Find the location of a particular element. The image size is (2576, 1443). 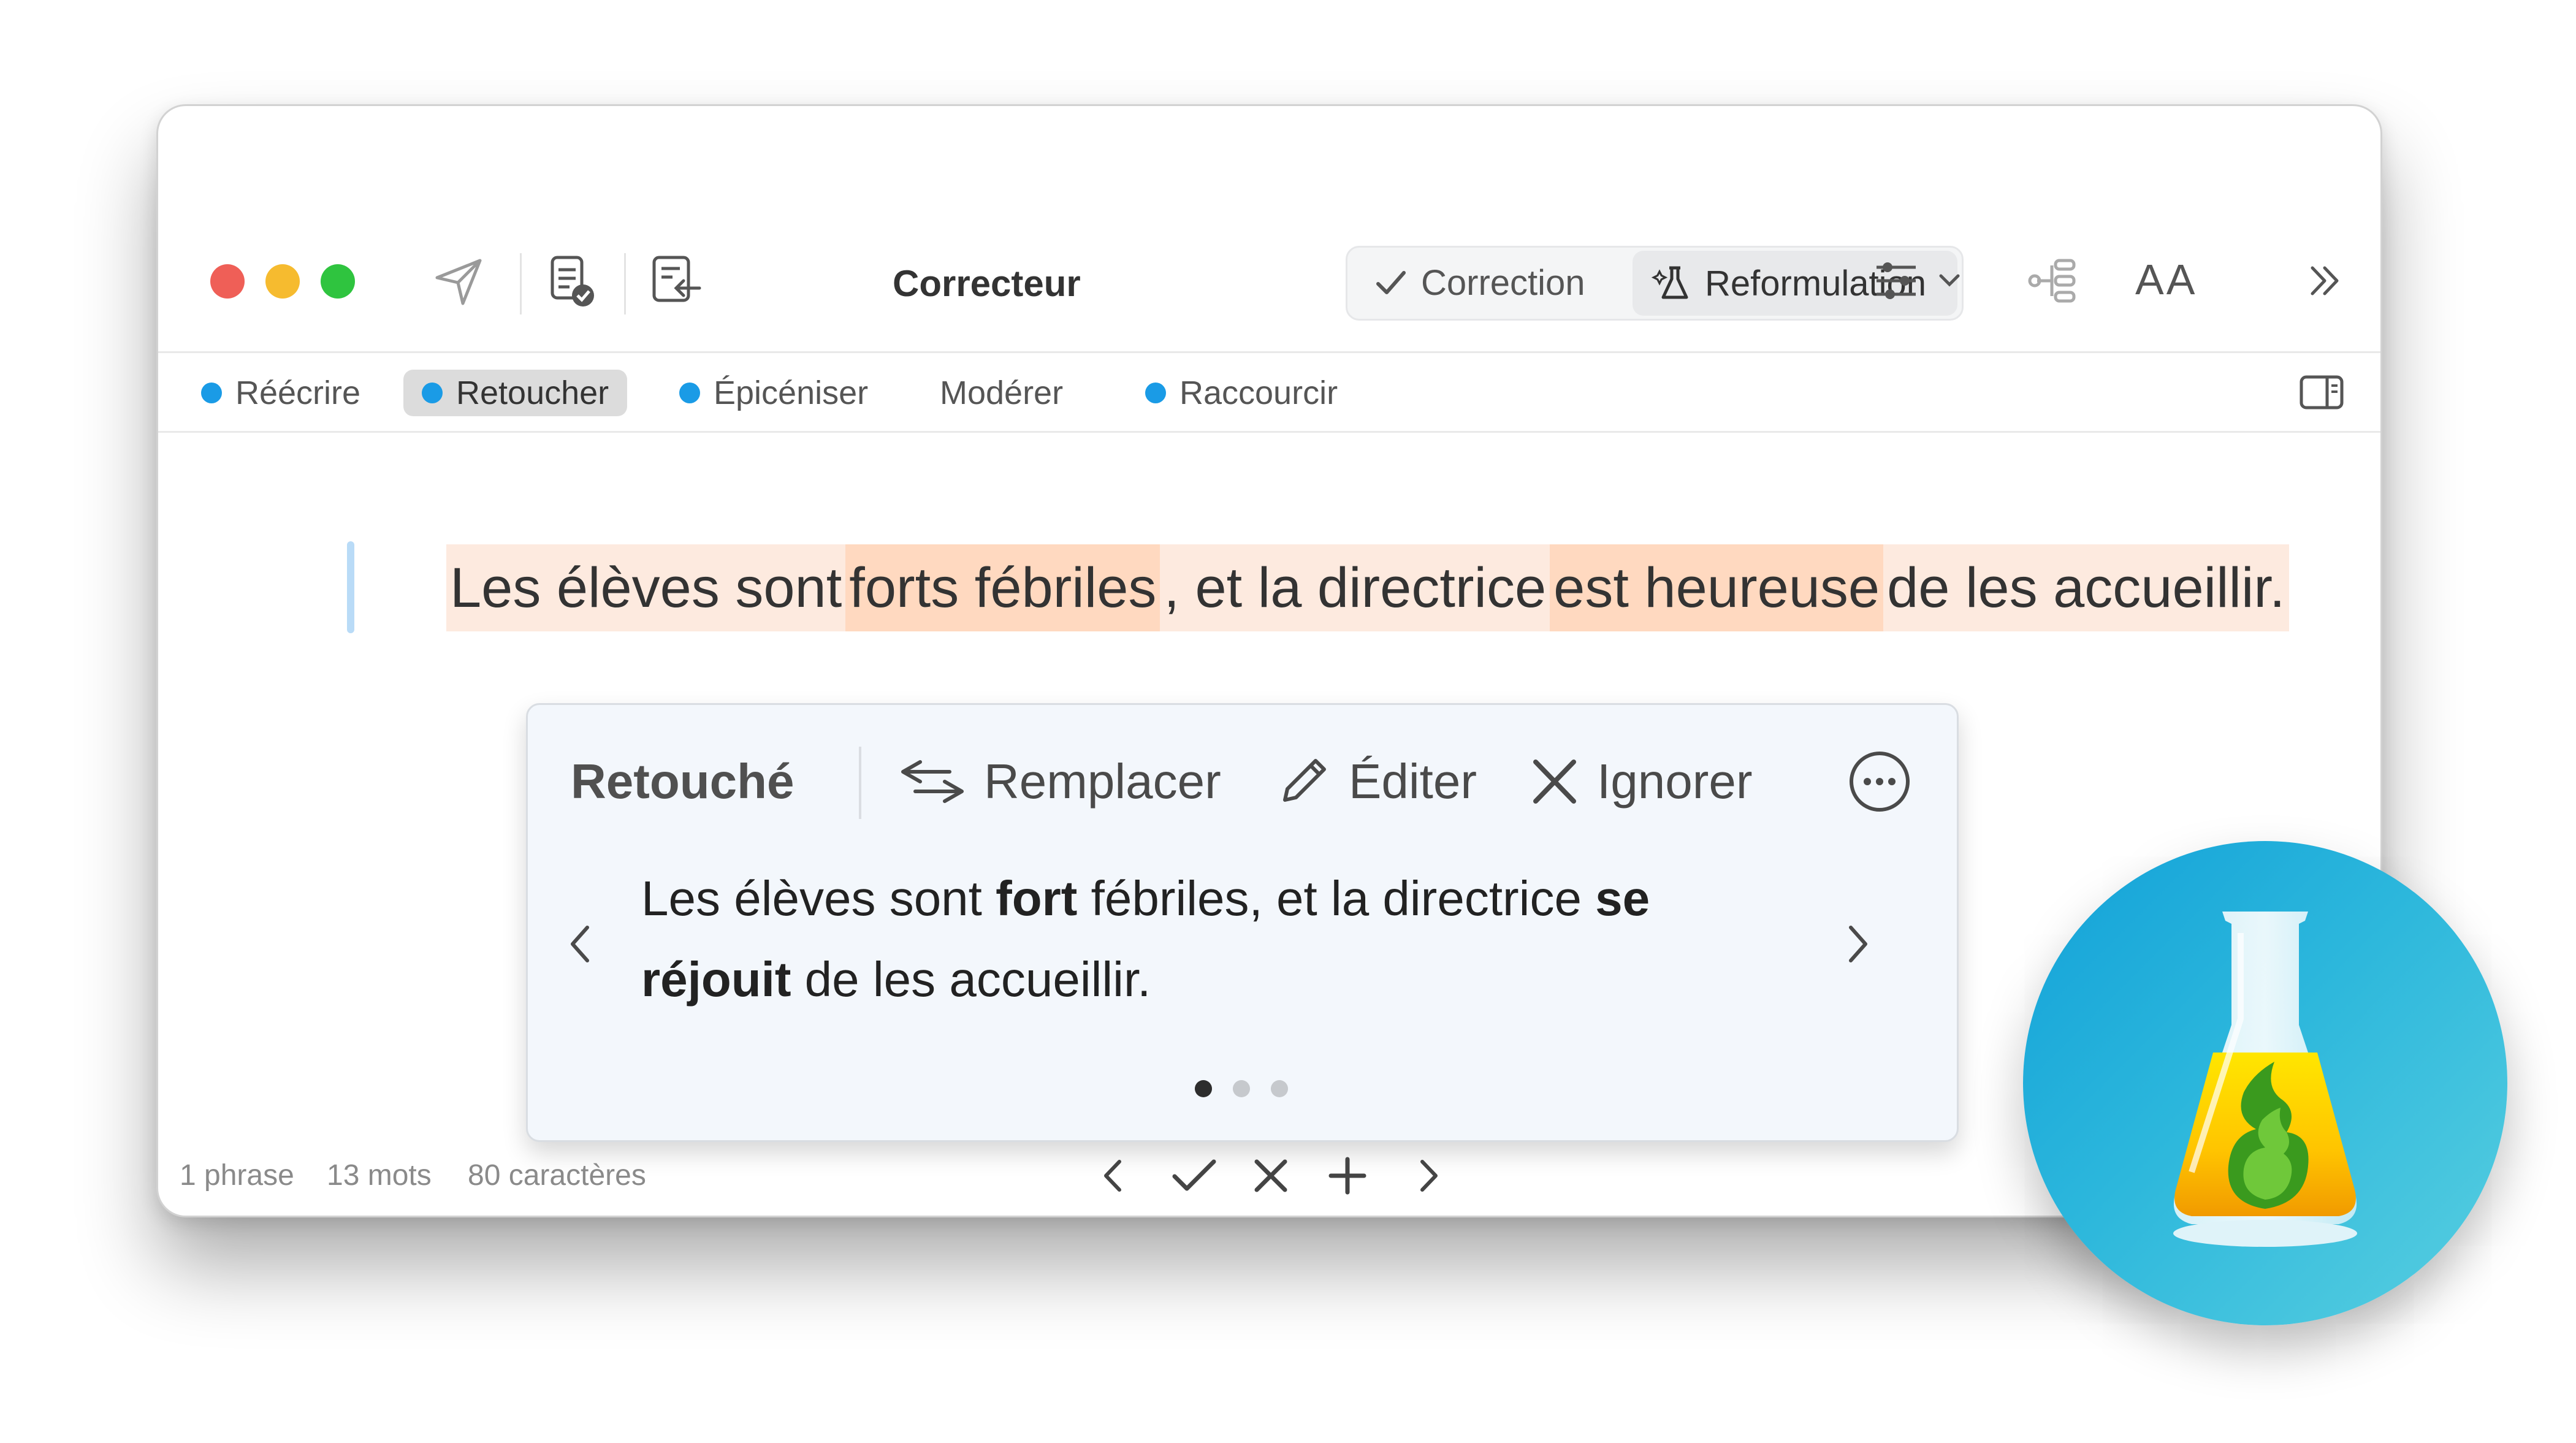

sentence-text: , et la directrice is located at coordinates (1355, 587).